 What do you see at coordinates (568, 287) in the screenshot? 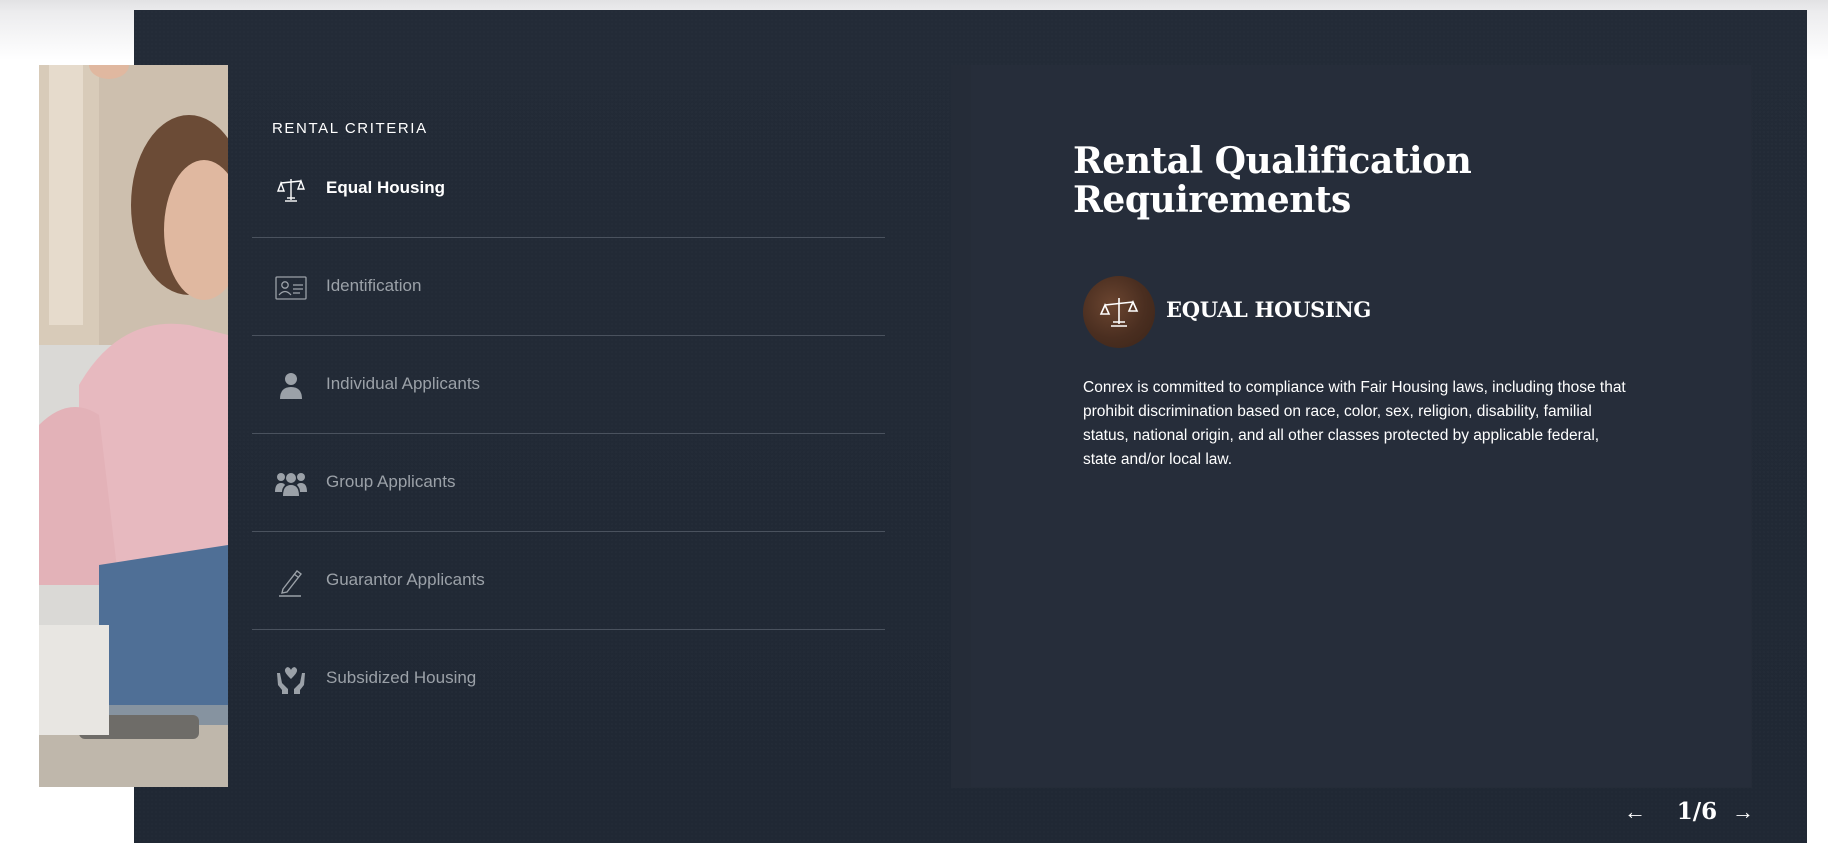
I see `criteria-item-identification: Identification` at bounding box center [568, 287].